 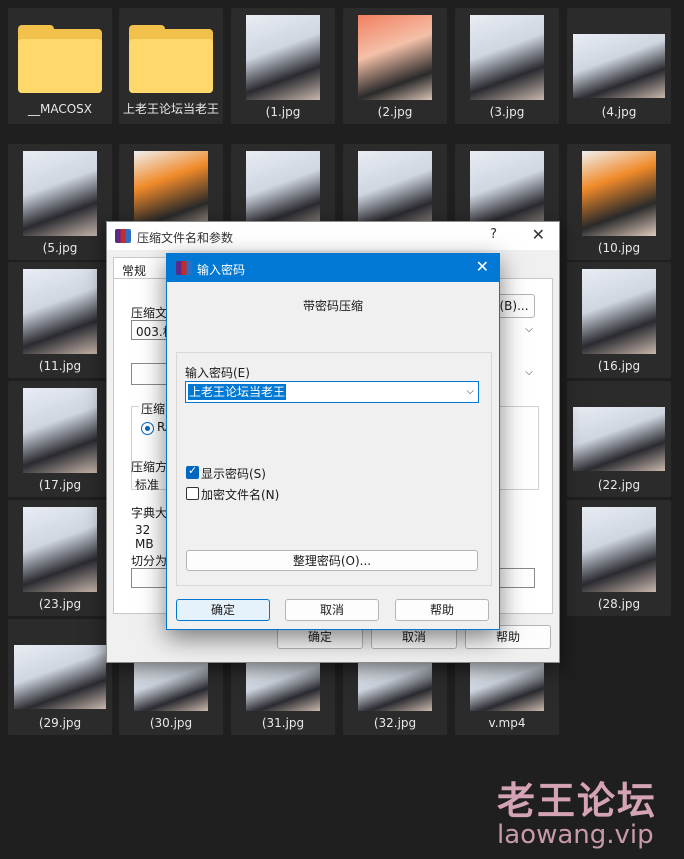 What do you see at coordinates (333, 236) in the screenshot?
I see `dialog-titlebar: 压缩文件名和参数 ? ✕` at bounding box center [333, 236].